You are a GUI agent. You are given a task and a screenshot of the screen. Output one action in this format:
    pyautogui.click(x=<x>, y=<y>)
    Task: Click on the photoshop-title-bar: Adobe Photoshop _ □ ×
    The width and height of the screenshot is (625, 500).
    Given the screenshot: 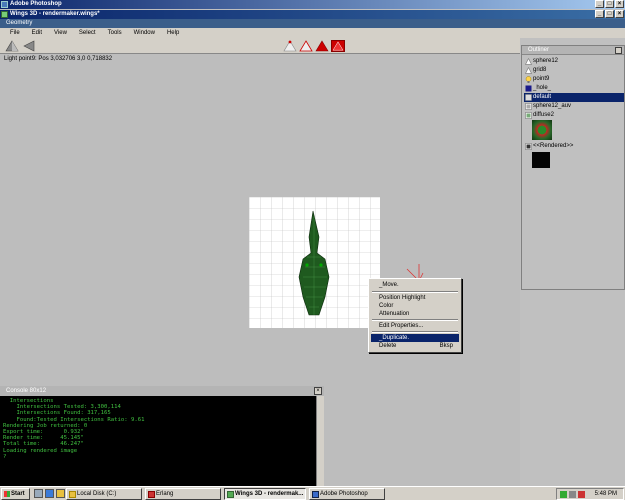 What is the action you would take?
    pyautogui.click(x=312, y=4)
    